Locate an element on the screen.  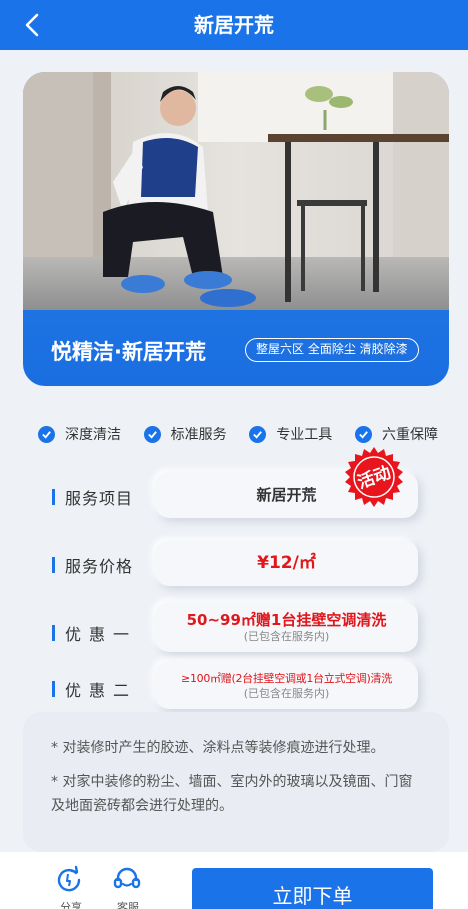
feature-item: 专业工具 is located at coordinates (290, 434).